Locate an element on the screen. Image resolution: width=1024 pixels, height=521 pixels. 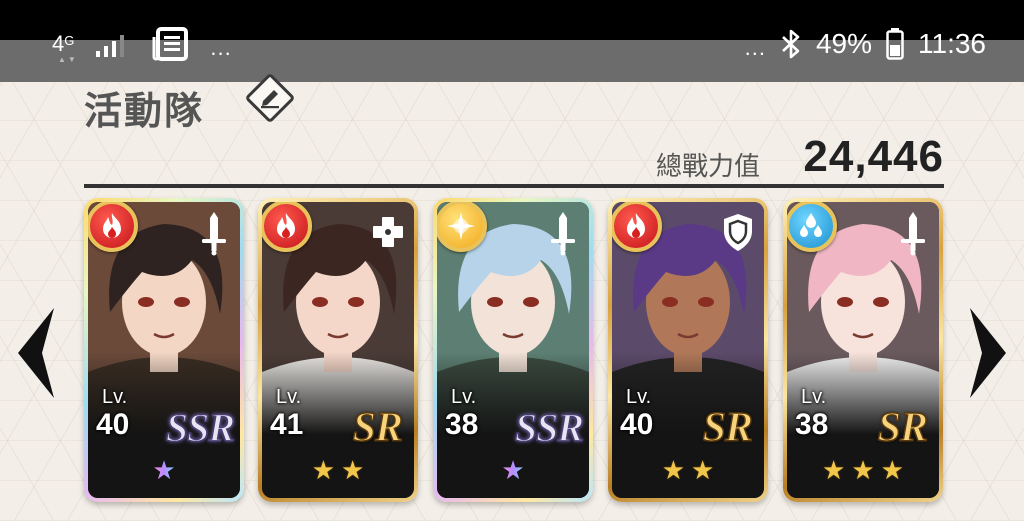
clock: 11:36 is located at coordinates (952, 43).